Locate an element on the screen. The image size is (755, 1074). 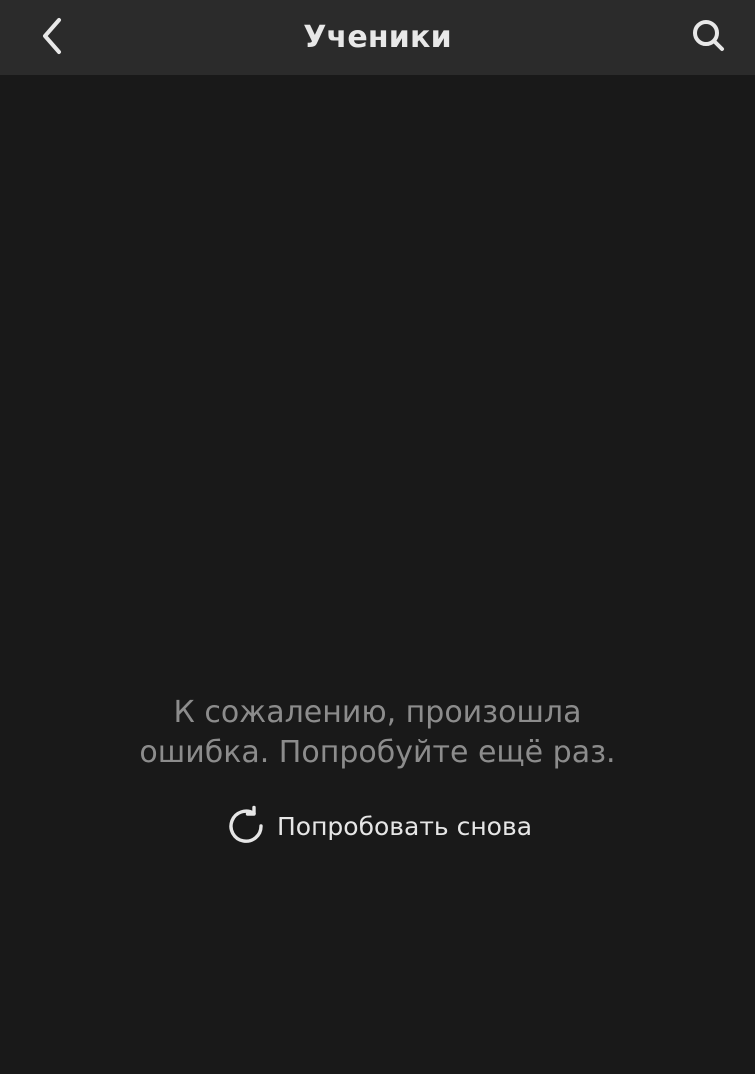
chevron-left-icon is located at coordinates (52, 38).